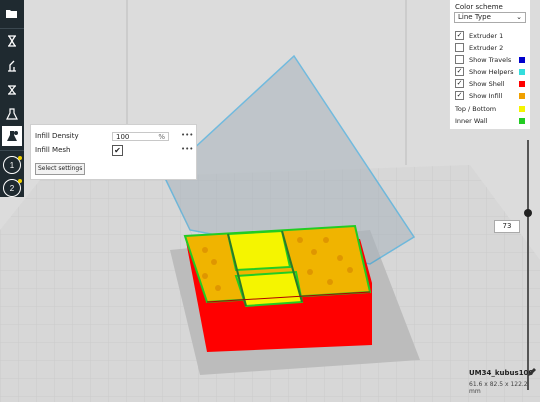 The height and width of the screenshot is (402, 540). I want to click on model-name: UM34_kubus100, so click(501, 373).